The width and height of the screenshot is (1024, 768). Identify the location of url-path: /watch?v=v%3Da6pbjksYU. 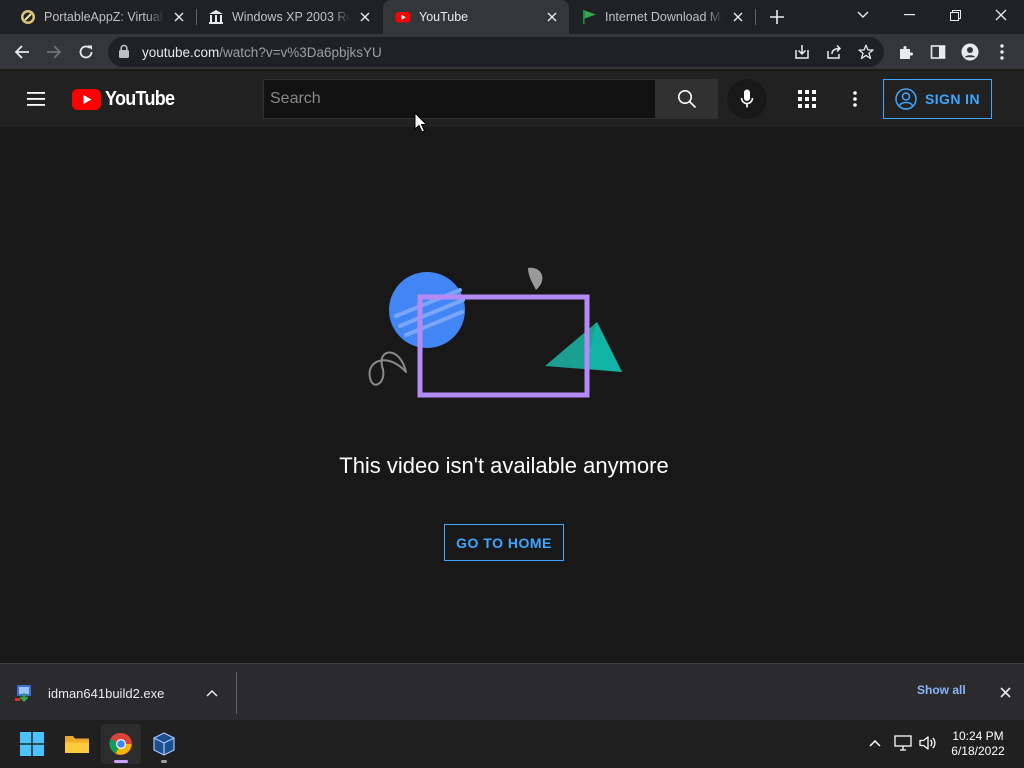
(300, 52).